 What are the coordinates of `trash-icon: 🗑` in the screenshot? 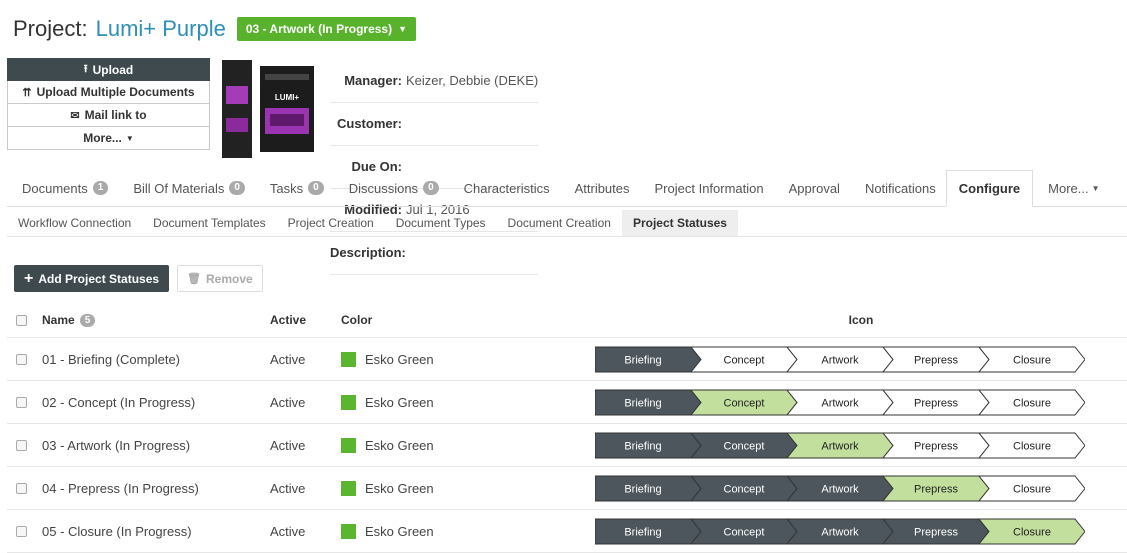 It's located at (194, 279).